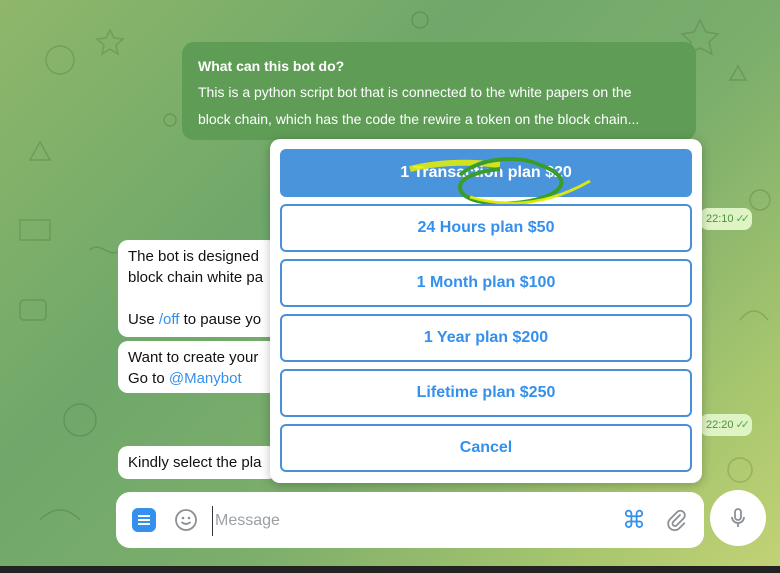 The image size is (780, 573). I want to click on message-line: block chain white pa, so click(196, 277).